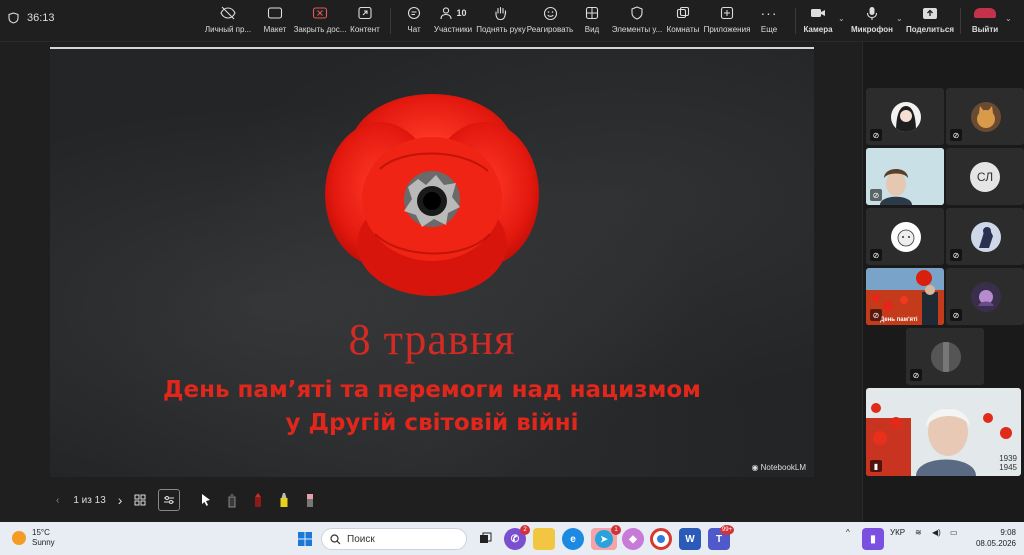  What do you see at coordinates (899, 18) in the screenshot?
I see `microphone-options-chevron-icon: ⌄` at bounding box center [899, 18].